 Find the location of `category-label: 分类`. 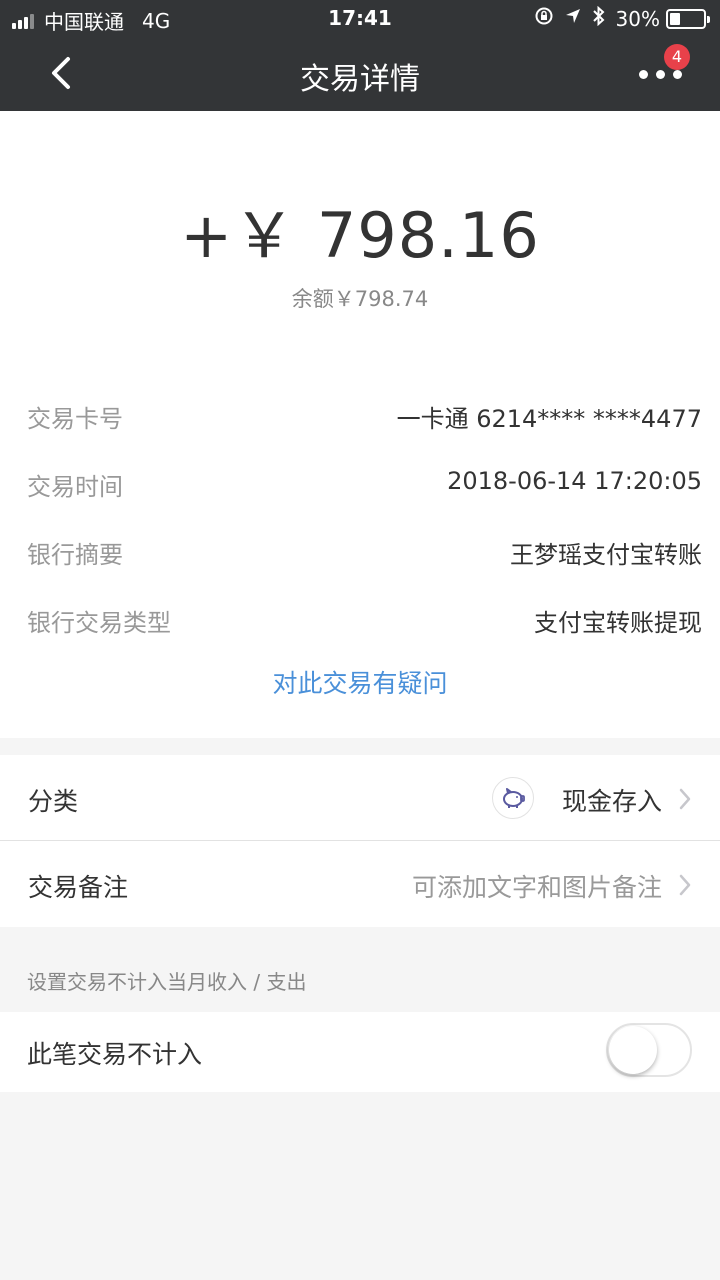

category-label: 分类 is located at coordinates (53, 801).